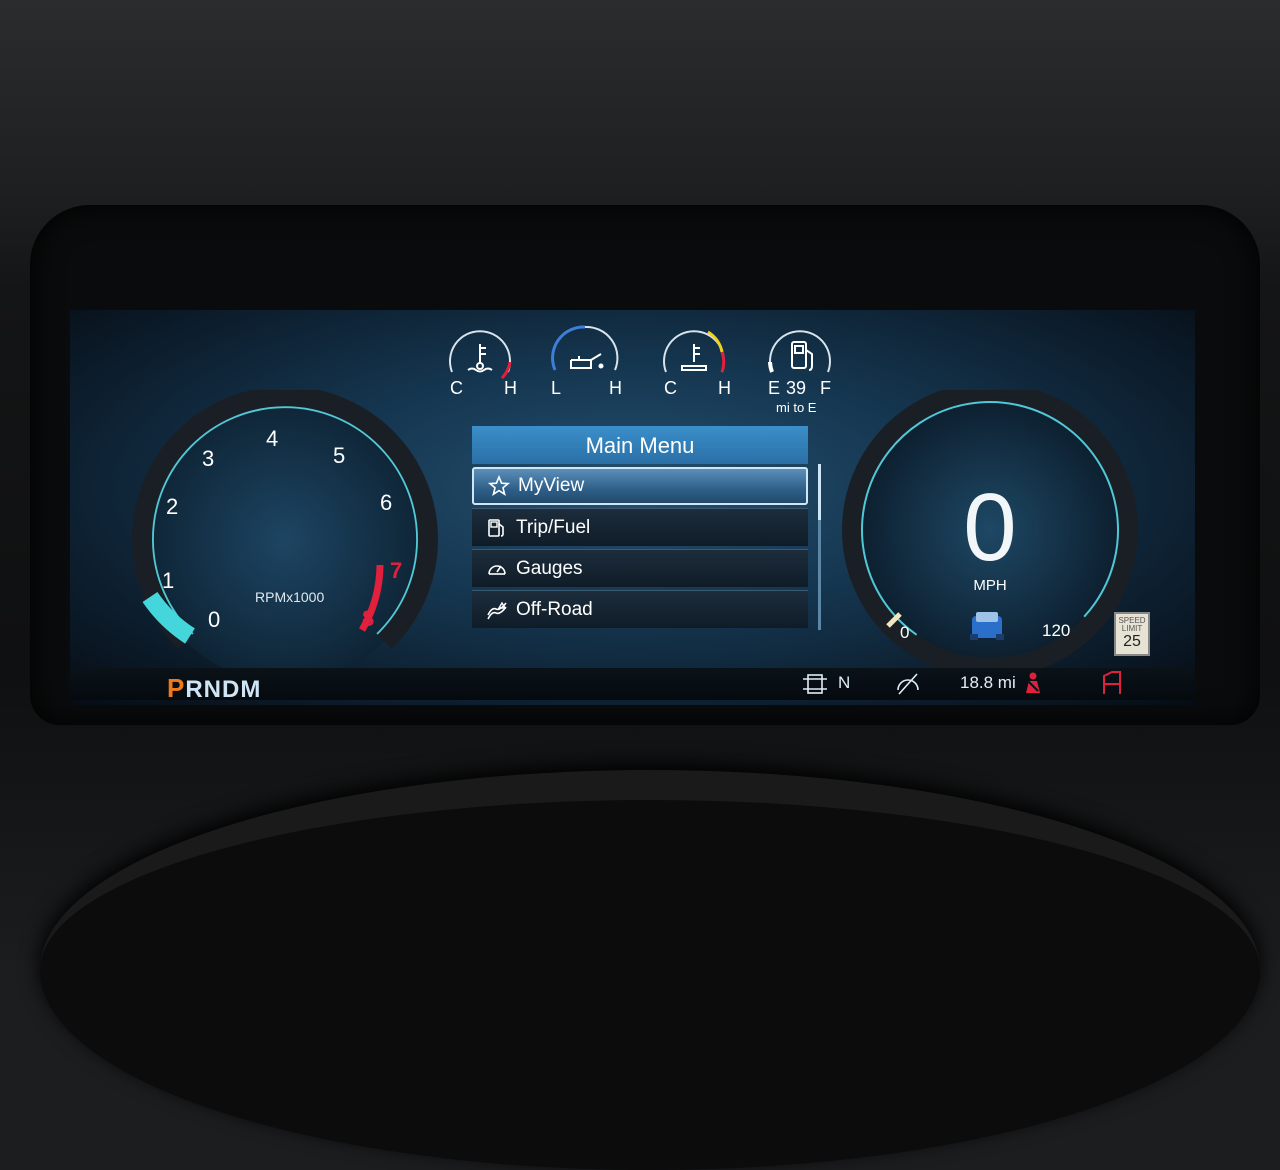 This screenshot has height=1170, width=1280. What do you see at coordinates (989, 527) in the screenshot?
I see `speed-value: 0` at bounding box center [989, 527].